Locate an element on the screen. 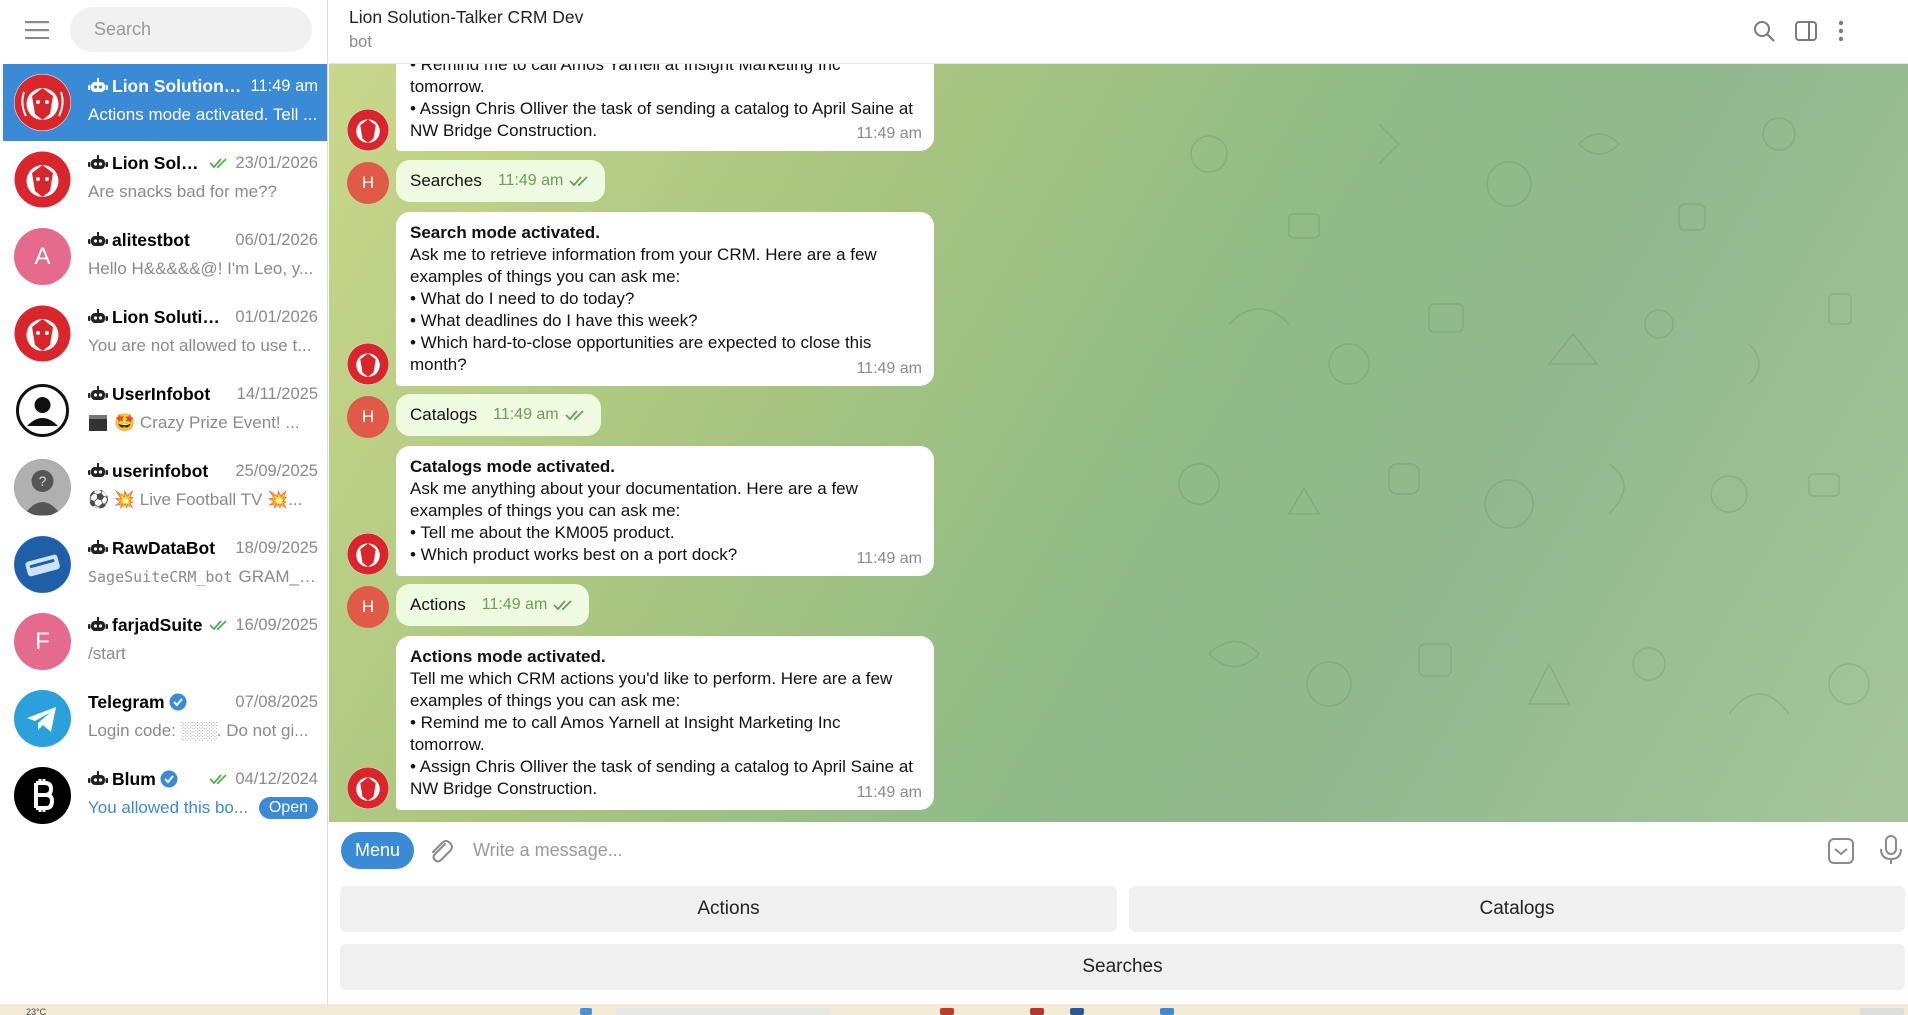  sidebar-top-bar is located at coordinates (163, 29).